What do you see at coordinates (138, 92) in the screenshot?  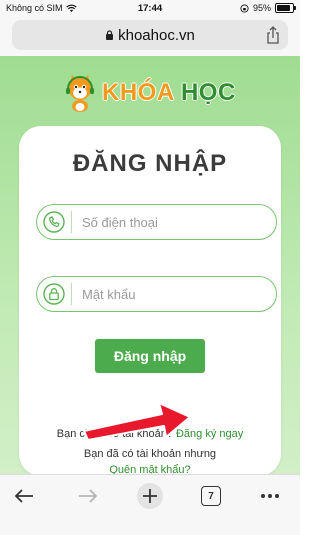 I see `logo-text-khoa: KHÓA` at bounding box center [138, 92].